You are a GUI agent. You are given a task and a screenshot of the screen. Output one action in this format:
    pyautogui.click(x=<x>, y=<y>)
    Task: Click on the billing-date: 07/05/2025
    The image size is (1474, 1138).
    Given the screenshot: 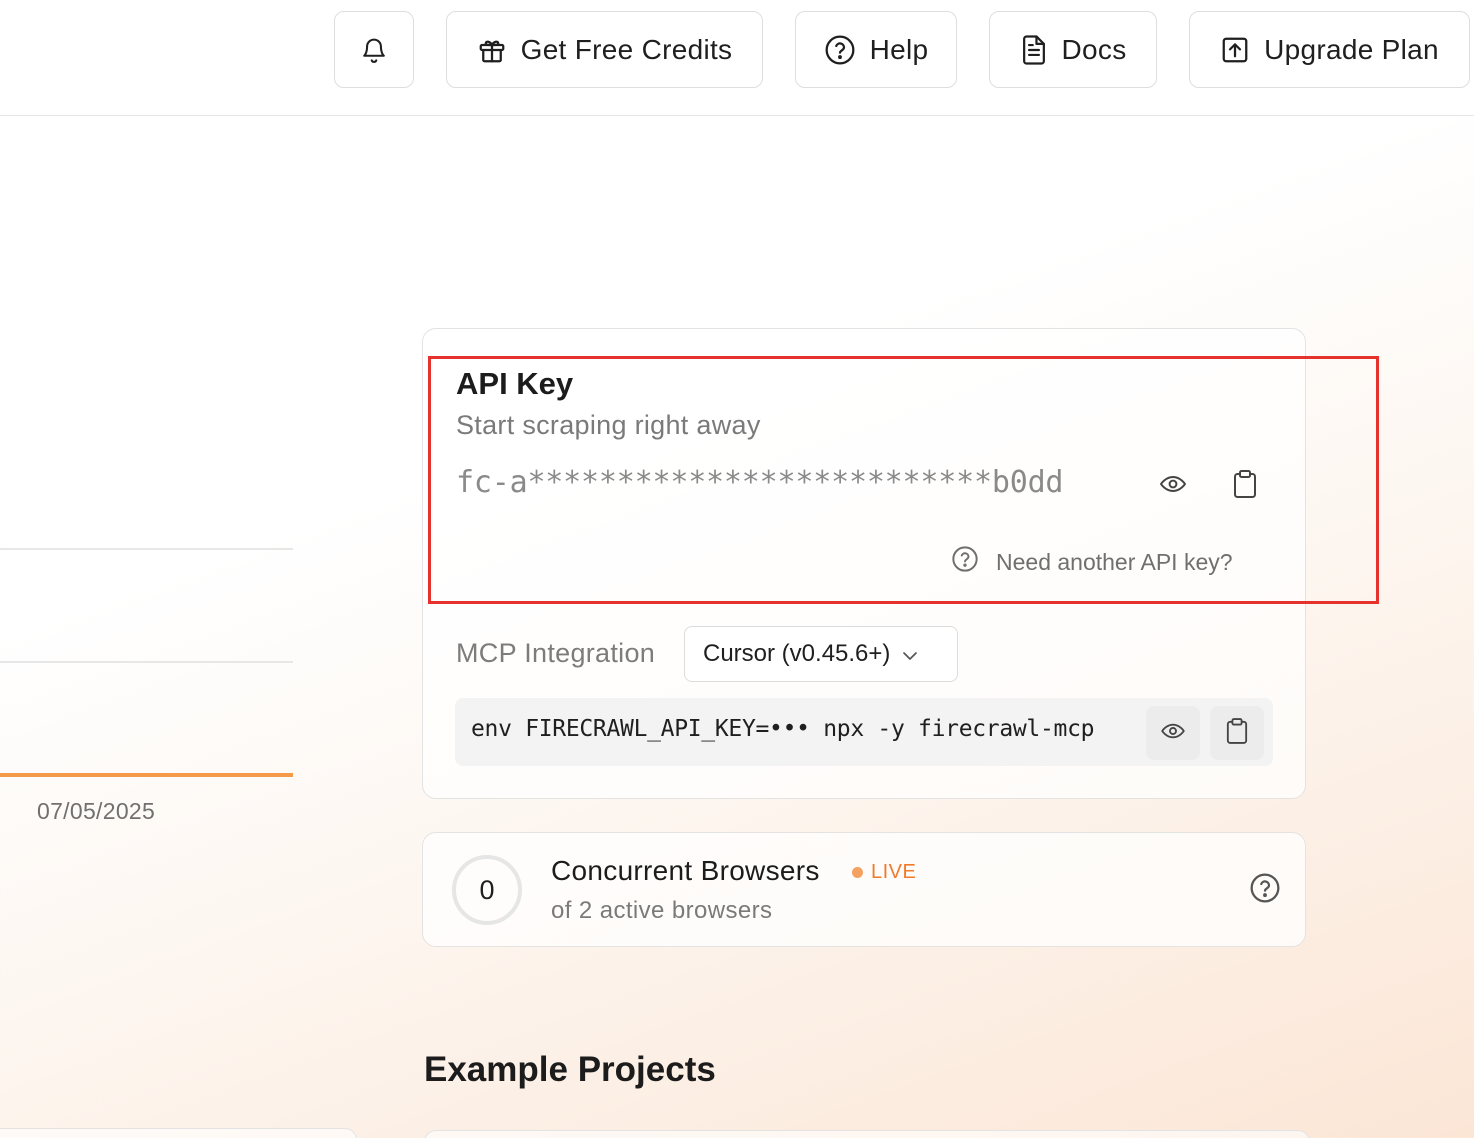 What is the action you would take?
    pyautogui.click(x=96, y=811)
    